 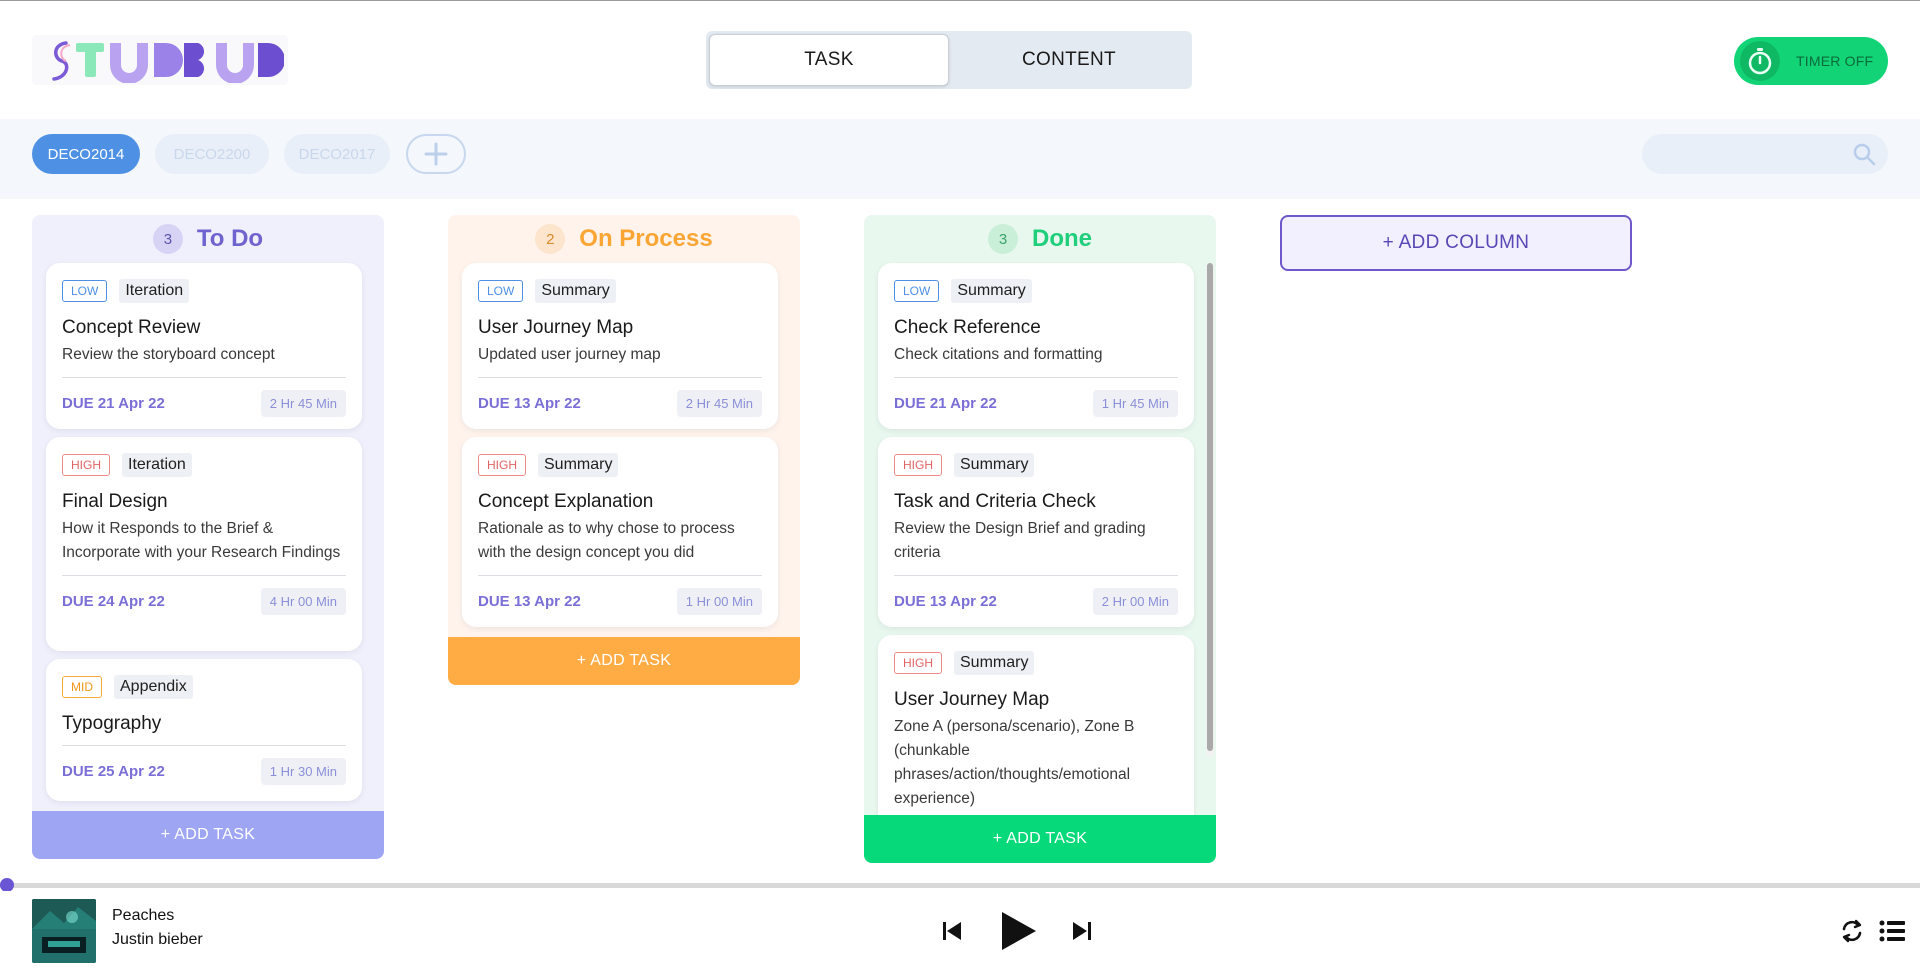 I want to click on task-title: Task and Criteria Check, so click(x=995, y=501).